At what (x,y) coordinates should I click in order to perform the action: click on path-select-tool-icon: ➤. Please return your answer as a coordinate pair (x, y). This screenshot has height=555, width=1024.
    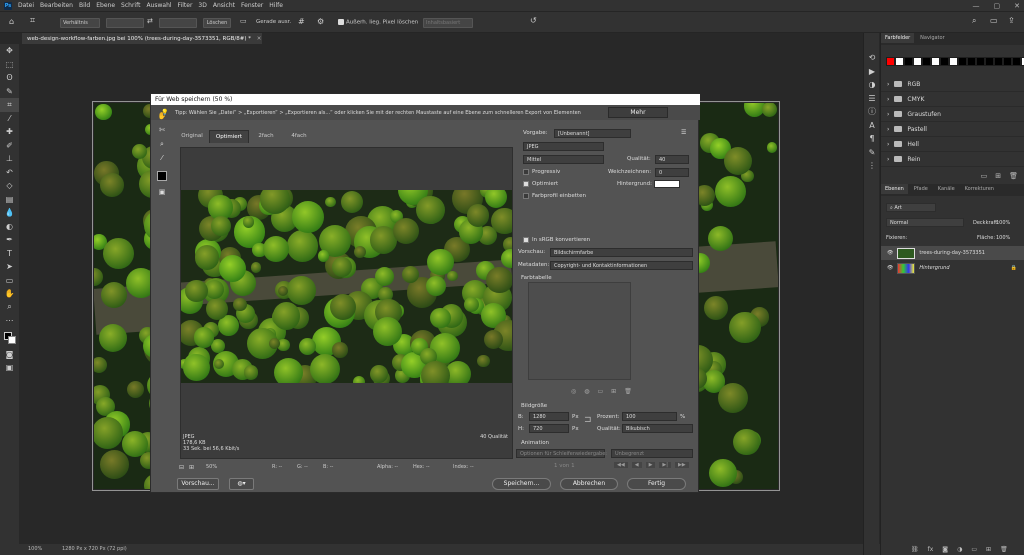
    Looking at the image, I should click on (9, 267).